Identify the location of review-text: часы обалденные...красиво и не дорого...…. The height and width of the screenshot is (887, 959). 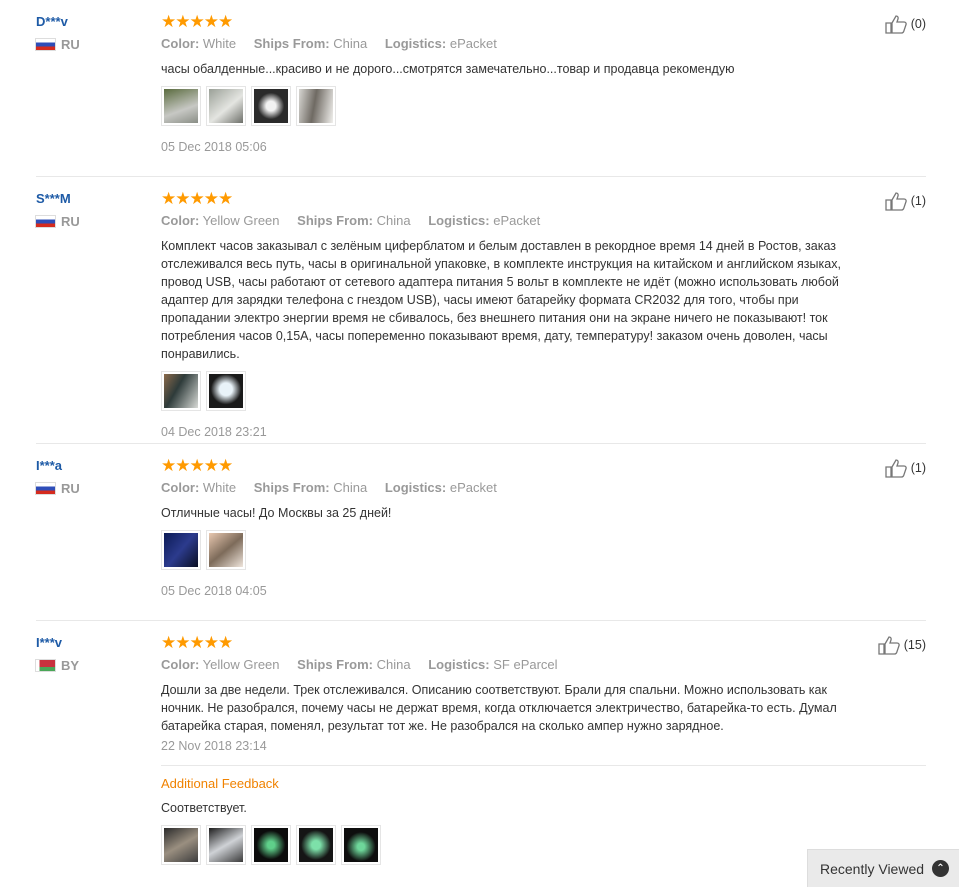
(448, 69).